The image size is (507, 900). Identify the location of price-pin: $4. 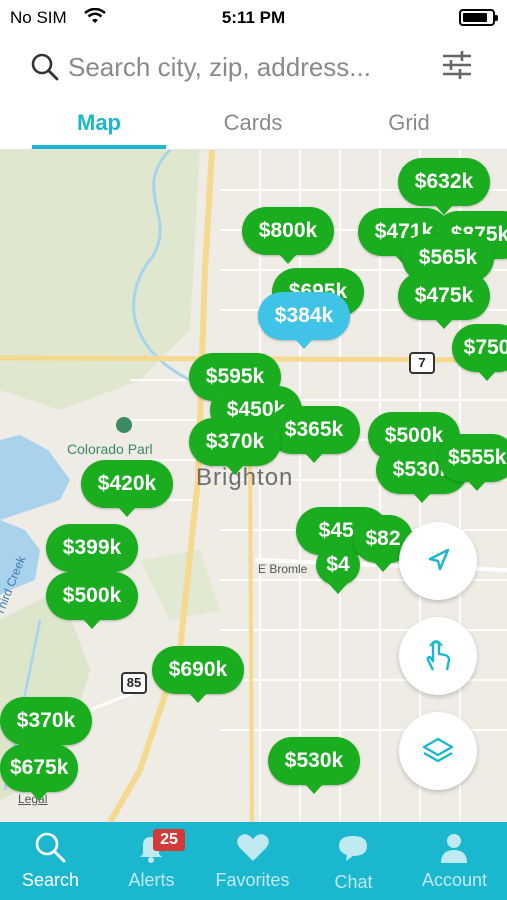
(338, 569).